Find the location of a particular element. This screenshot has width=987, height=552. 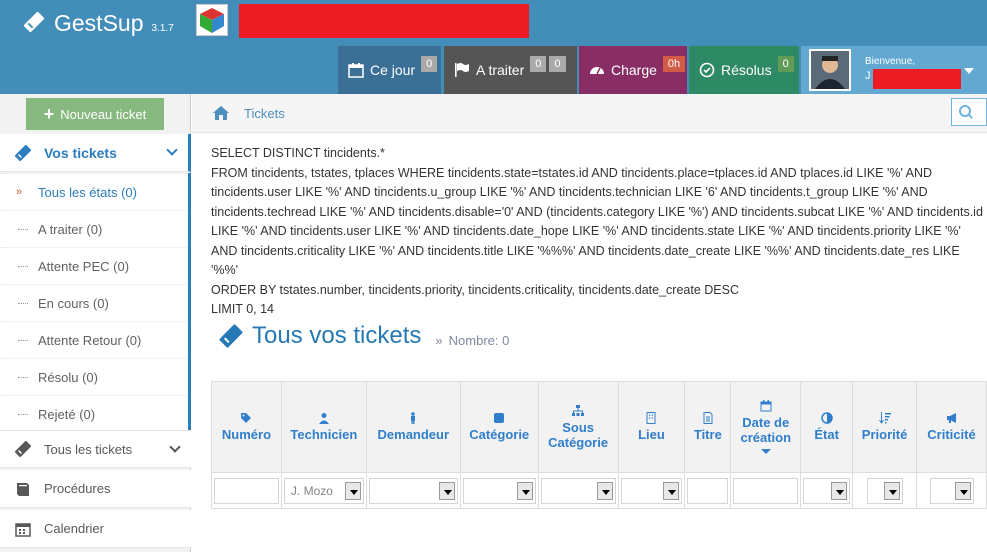

column-header-priorite: Priorité is located at coordinates (885, 427).